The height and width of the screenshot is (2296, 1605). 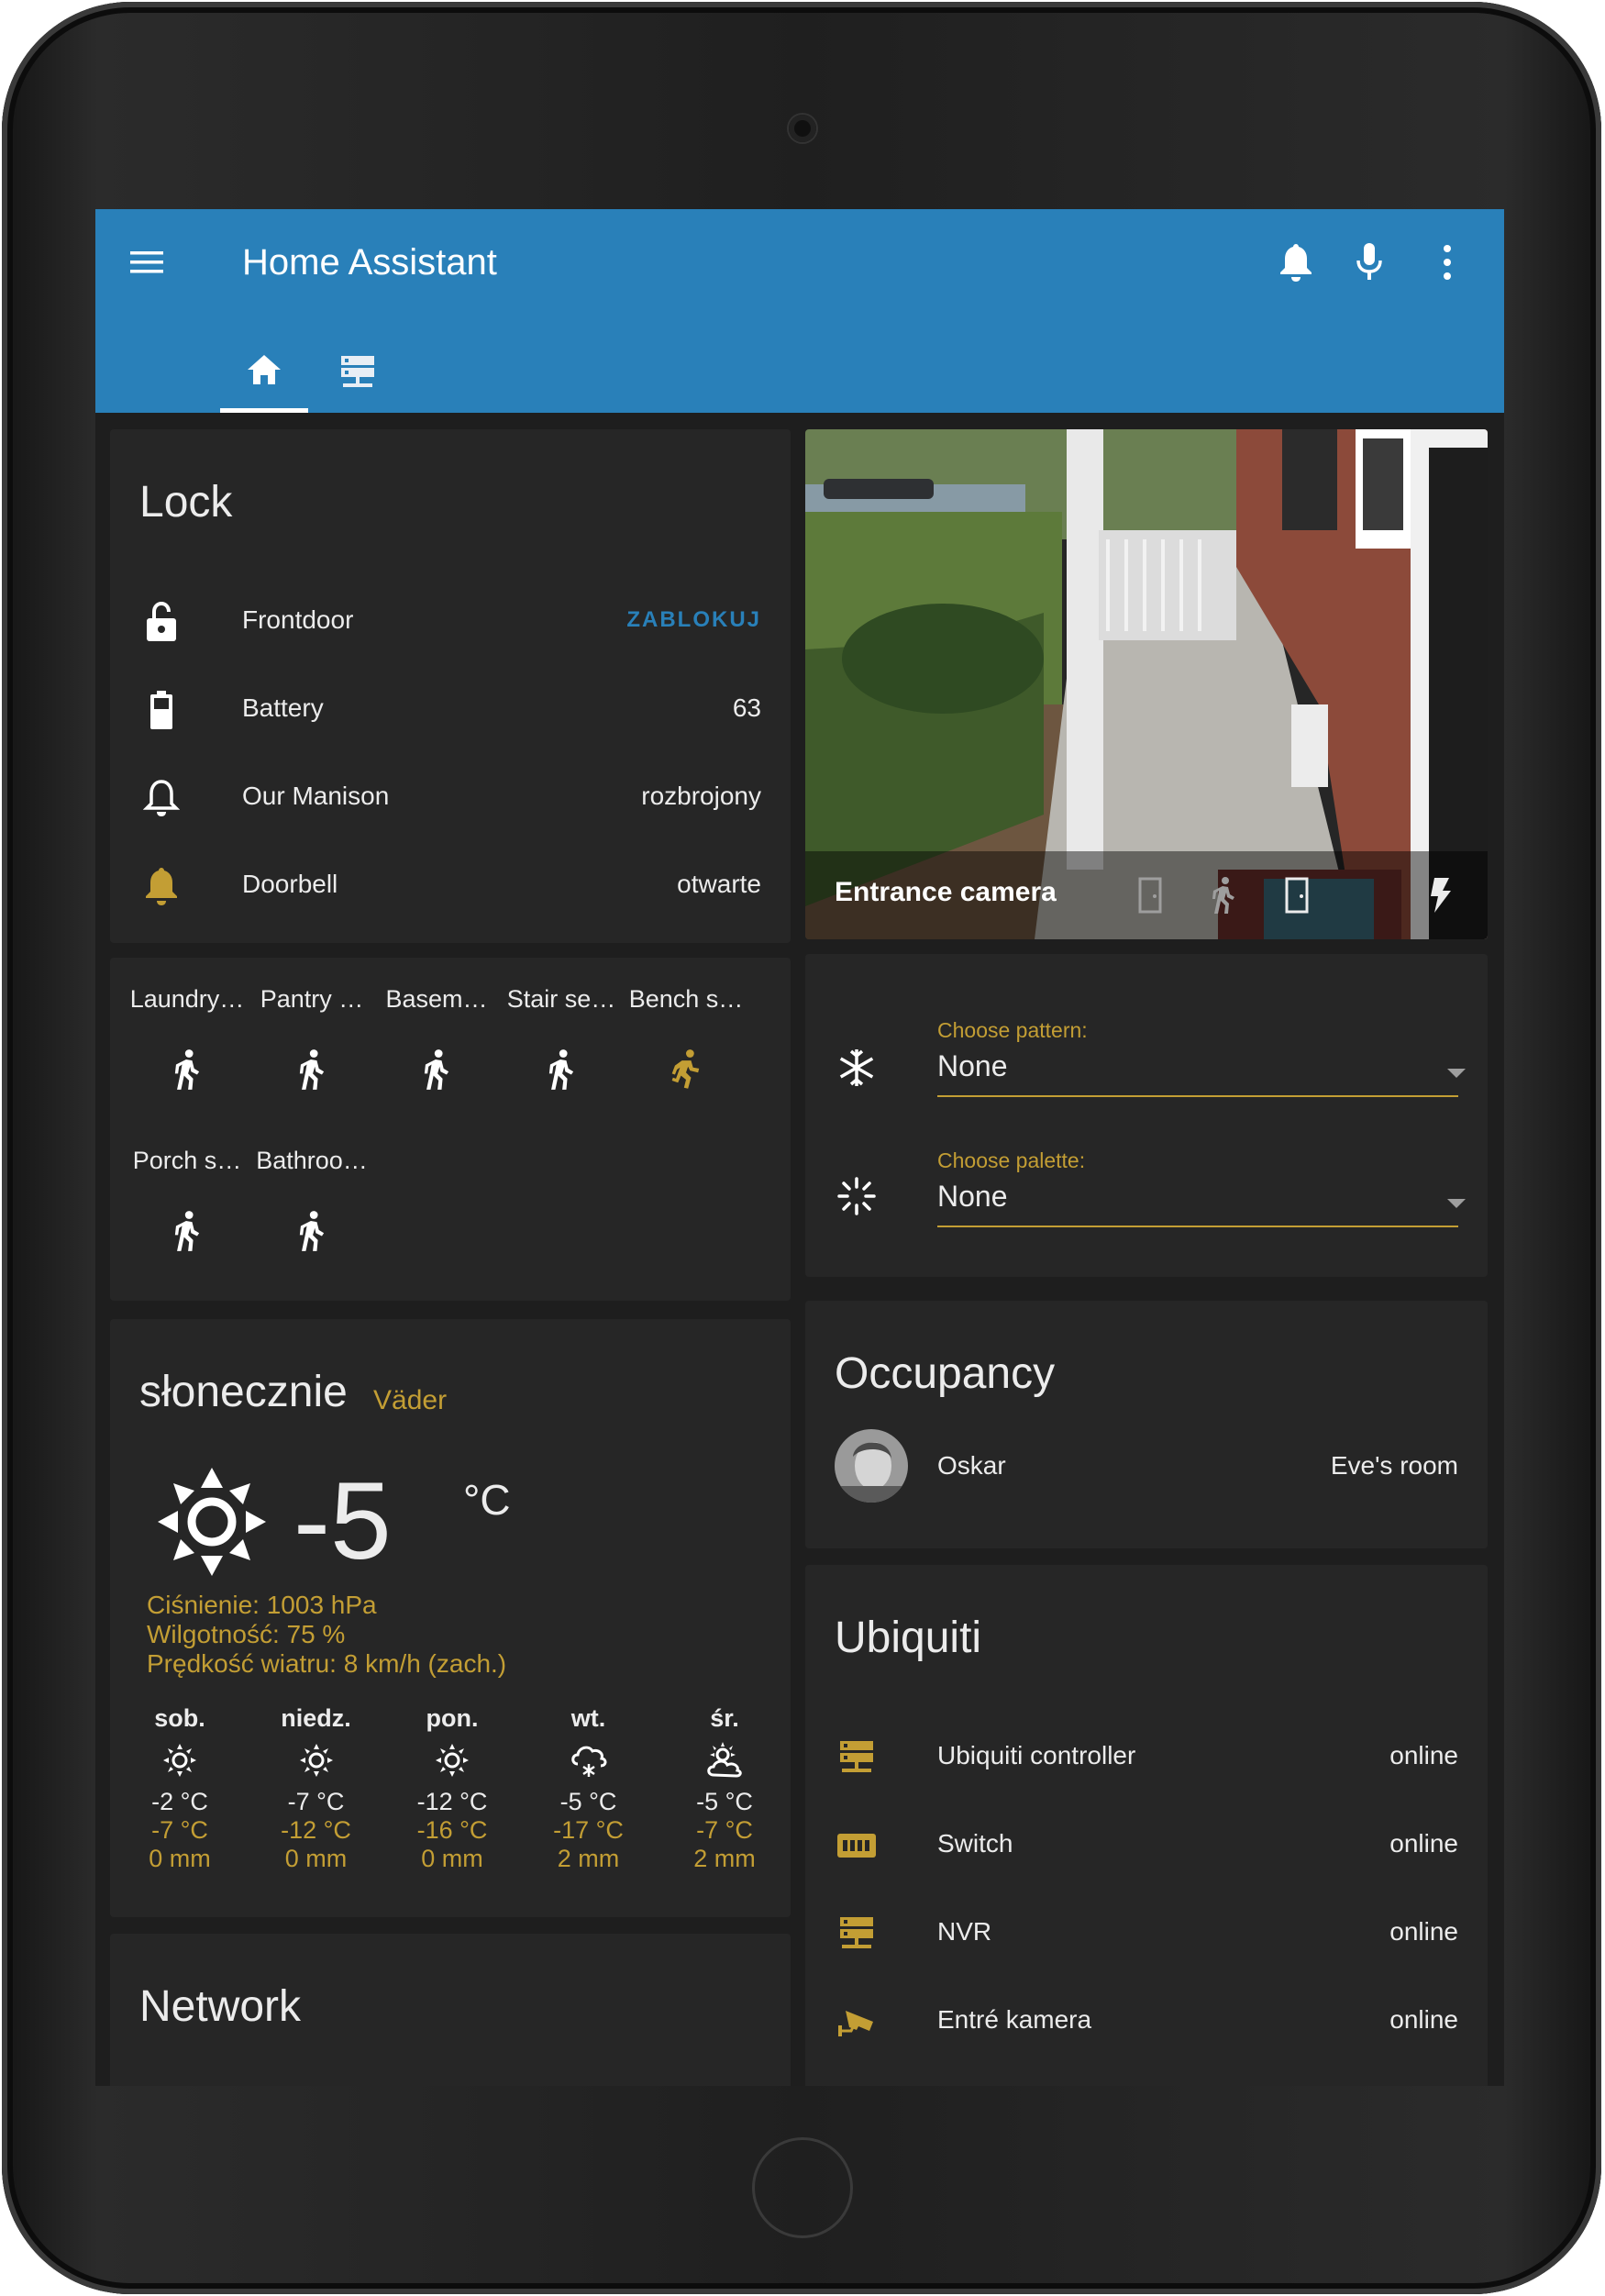 What do you see at coordinates (746, 707) in the screenshot?
I see `entity-state: 63` at bounding box center [746, 707].